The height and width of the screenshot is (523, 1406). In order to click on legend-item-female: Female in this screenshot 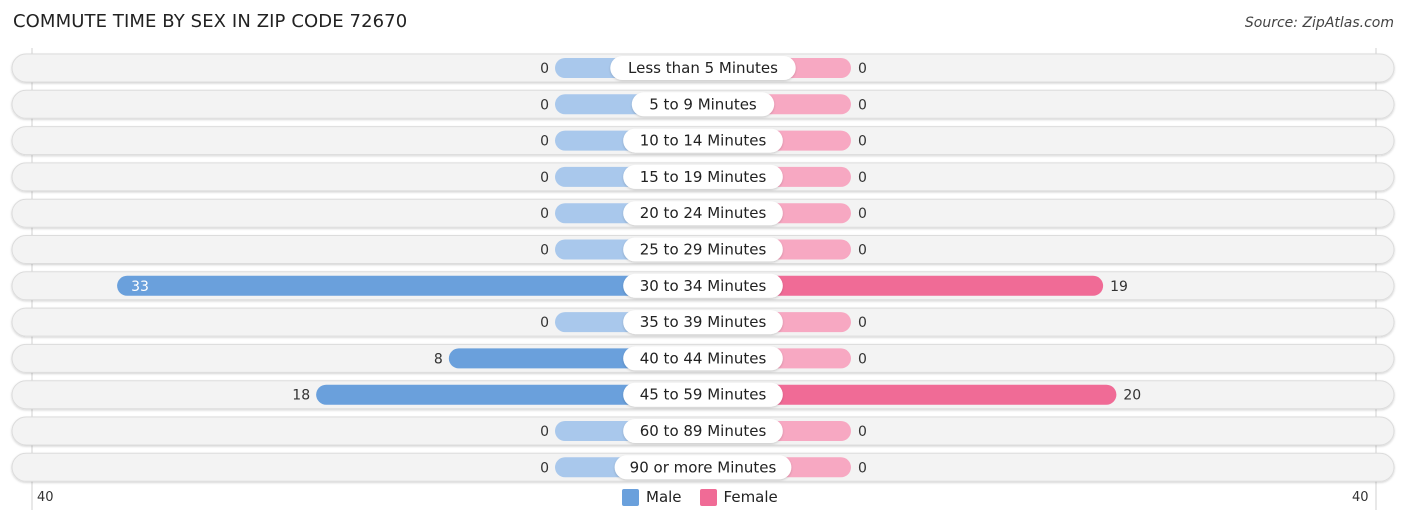, I will do `click(738, 497)`.